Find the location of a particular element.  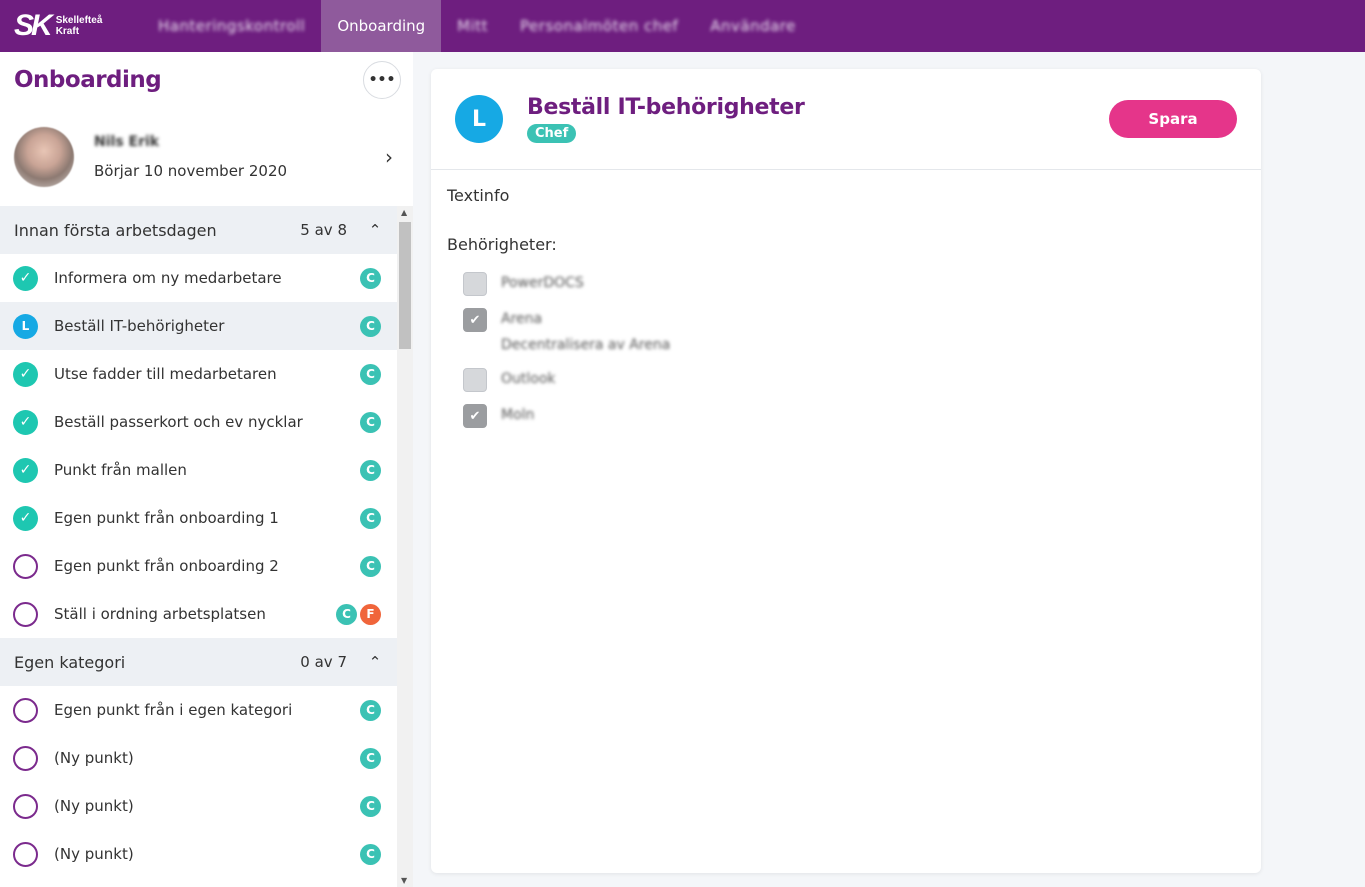

permission-label: Arena is located at coordinates (522, 319).